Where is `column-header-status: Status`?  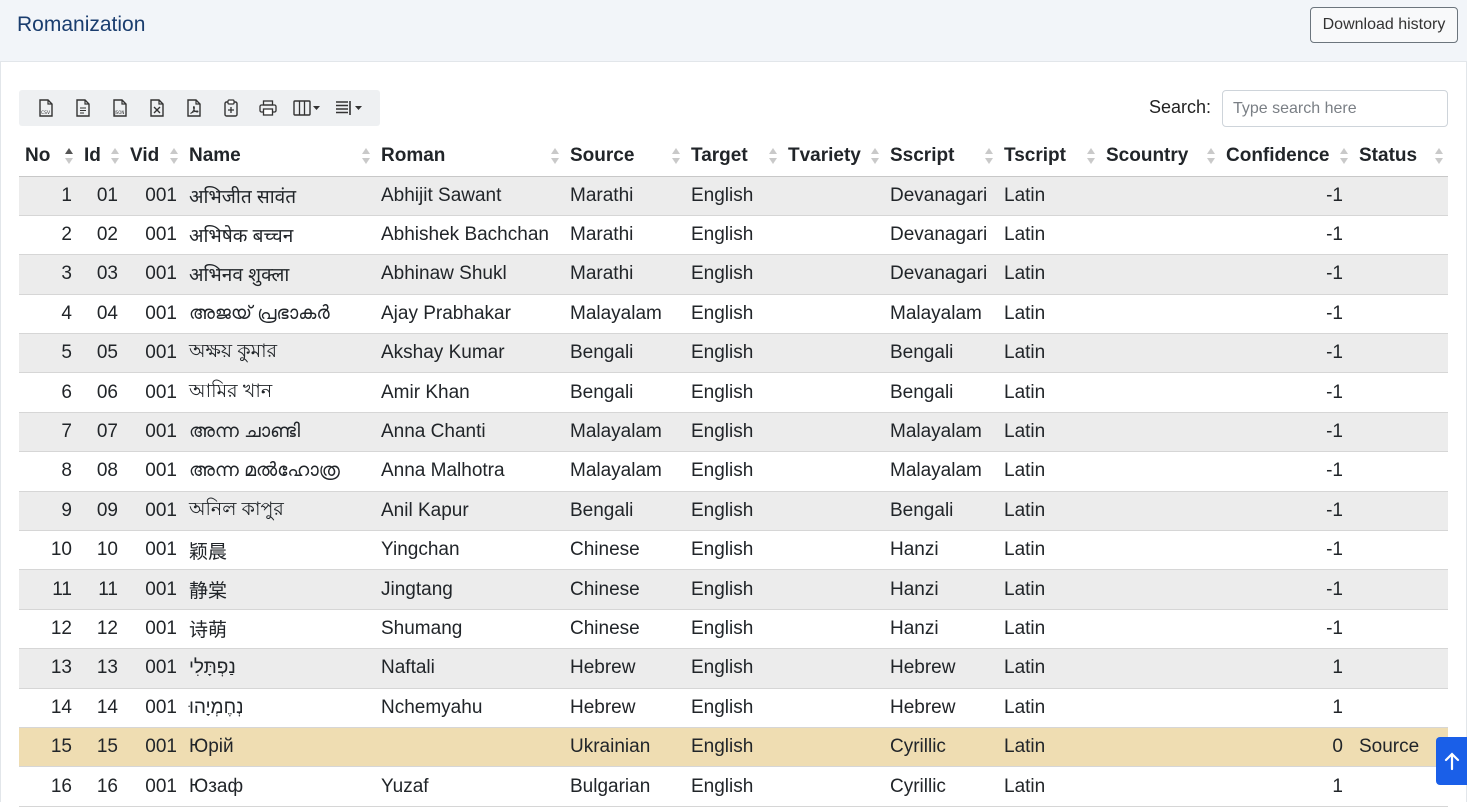 column-header-status: Status is located at coordinates (1400, 156).